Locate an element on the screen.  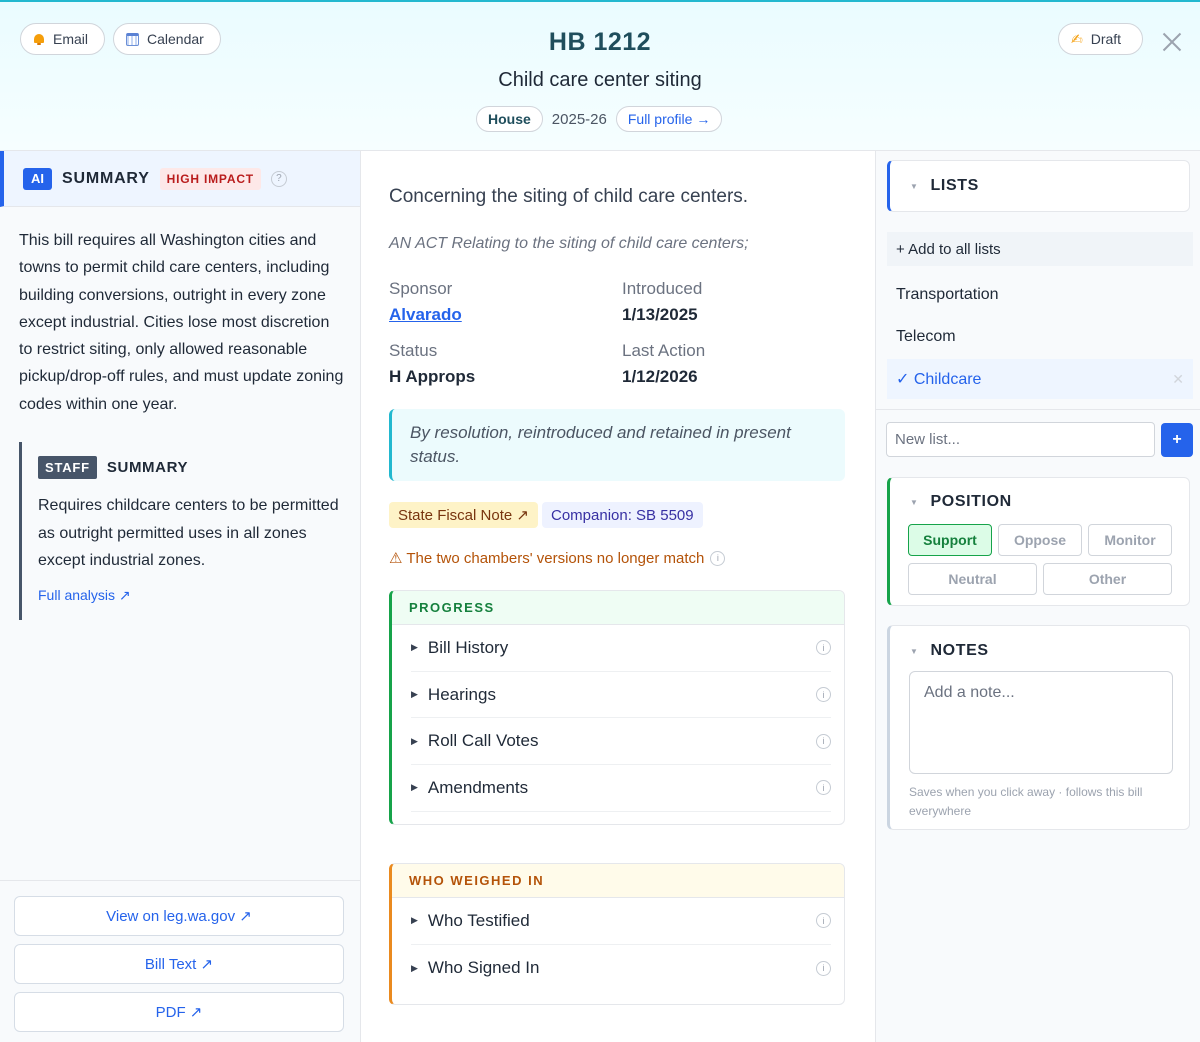
list-item-transportation: Transportation is located at coordinates (1040, 295).